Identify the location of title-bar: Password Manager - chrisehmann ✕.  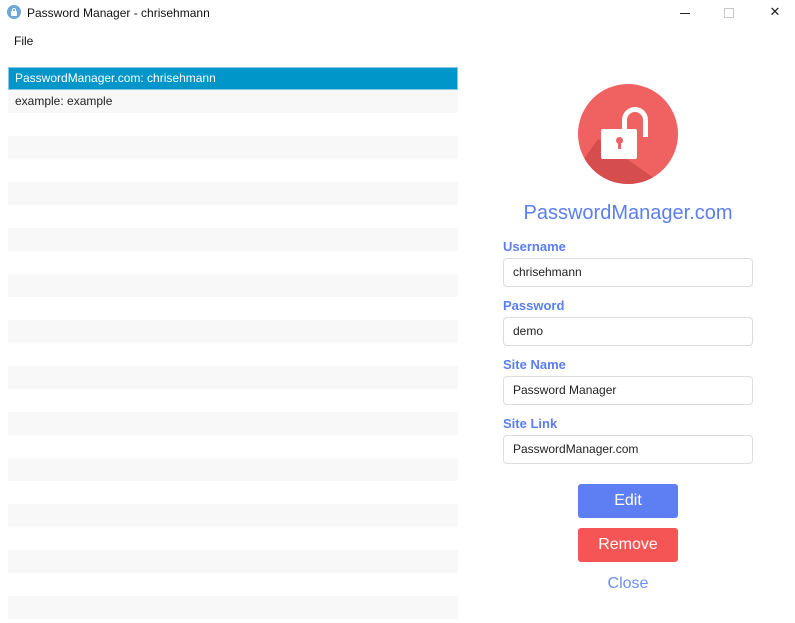
(397, 14).